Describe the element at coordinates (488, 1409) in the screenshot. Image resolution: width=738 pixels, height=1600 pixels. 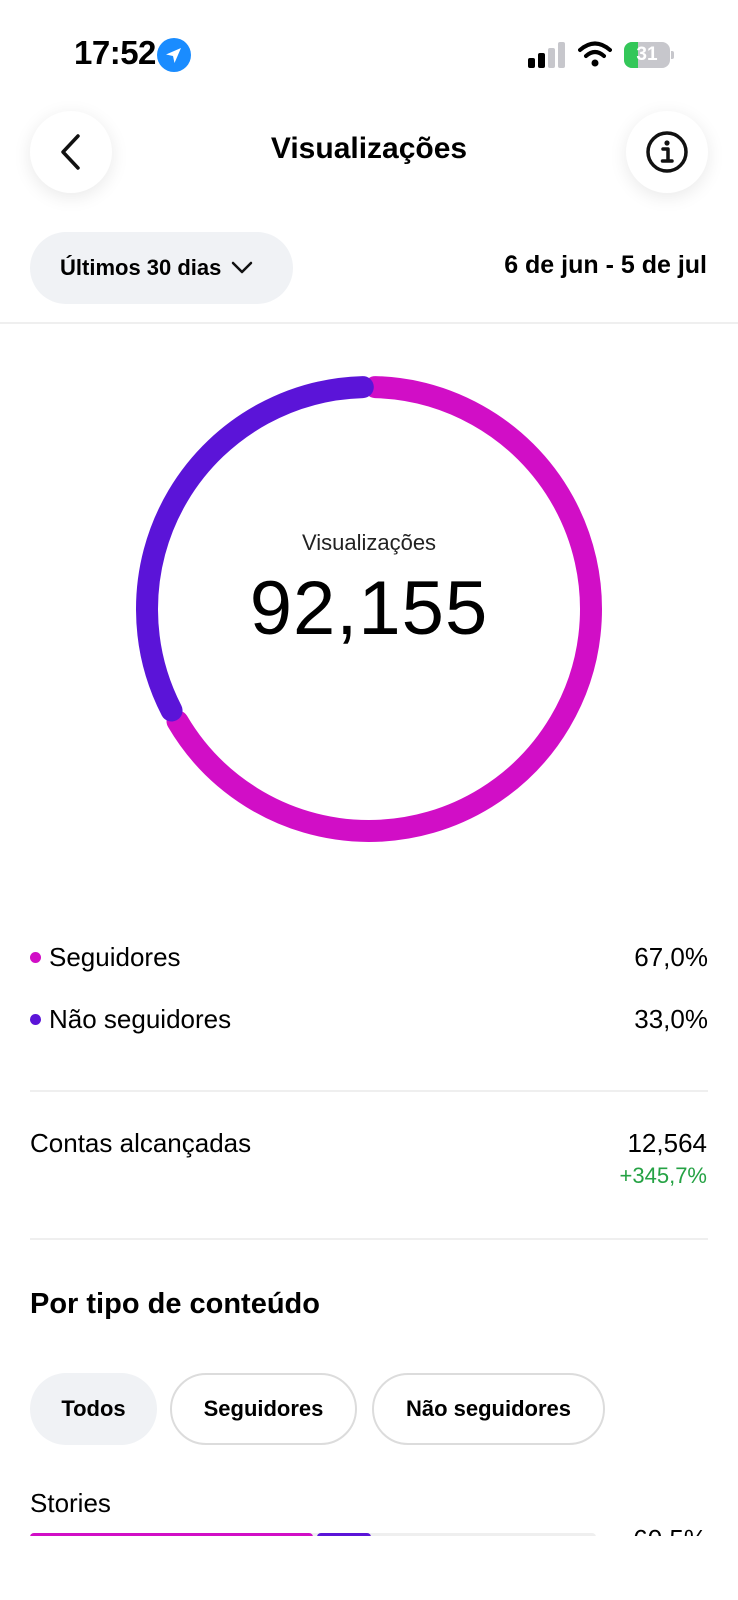
I see `tab-nao-seguidores: Não seguidores` at that location.